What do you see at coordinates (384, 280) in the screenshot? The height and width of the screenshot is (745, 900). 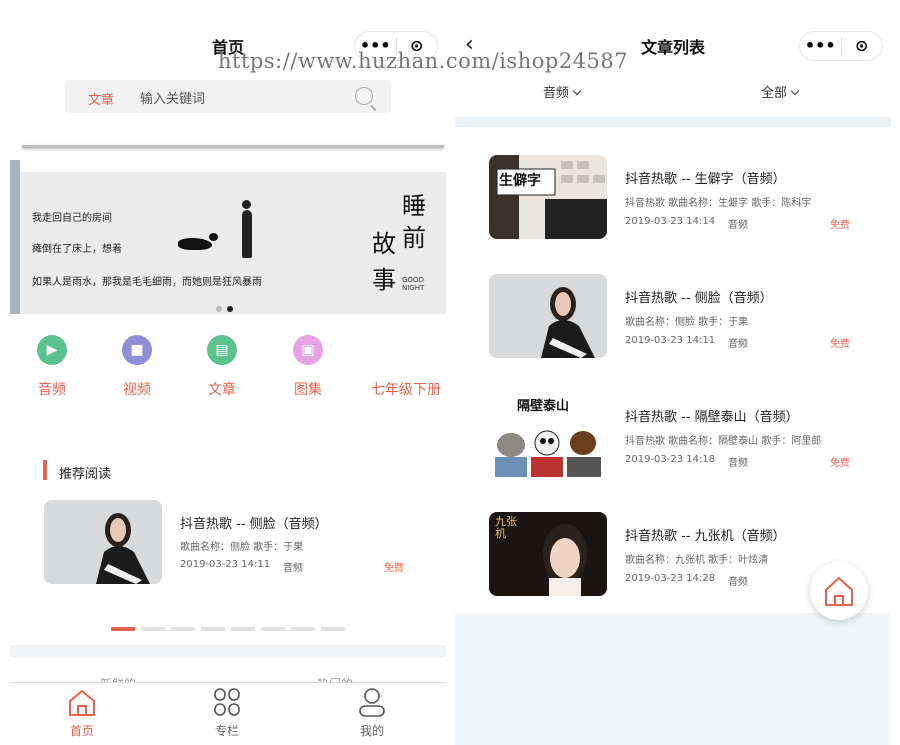 I see `banner-big-text: 事` at bounding box center [384, 280].